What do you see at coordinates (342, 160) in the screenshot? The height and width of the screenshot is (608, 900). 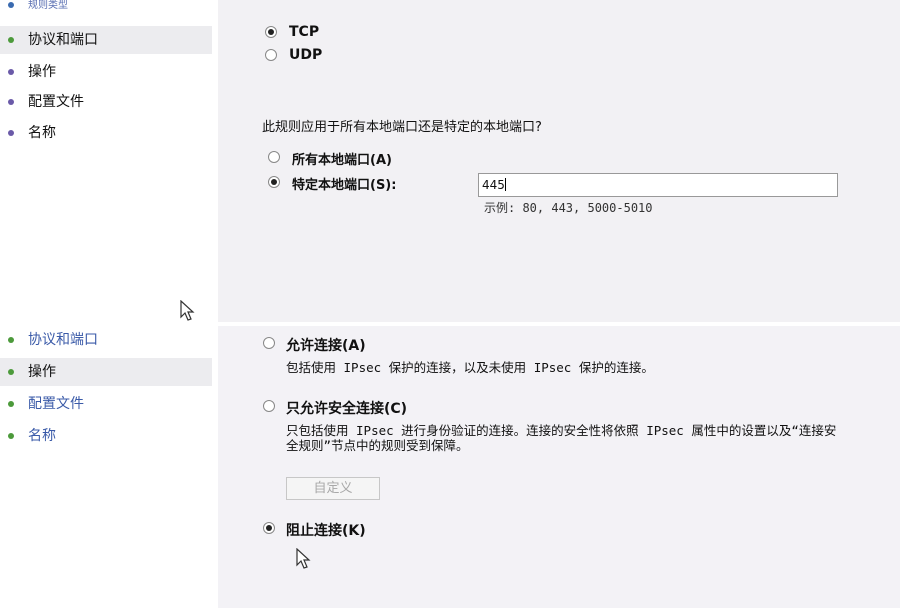 I see `all-ports-label: 所有本地端口(A)` at bounding box center [342, 160].